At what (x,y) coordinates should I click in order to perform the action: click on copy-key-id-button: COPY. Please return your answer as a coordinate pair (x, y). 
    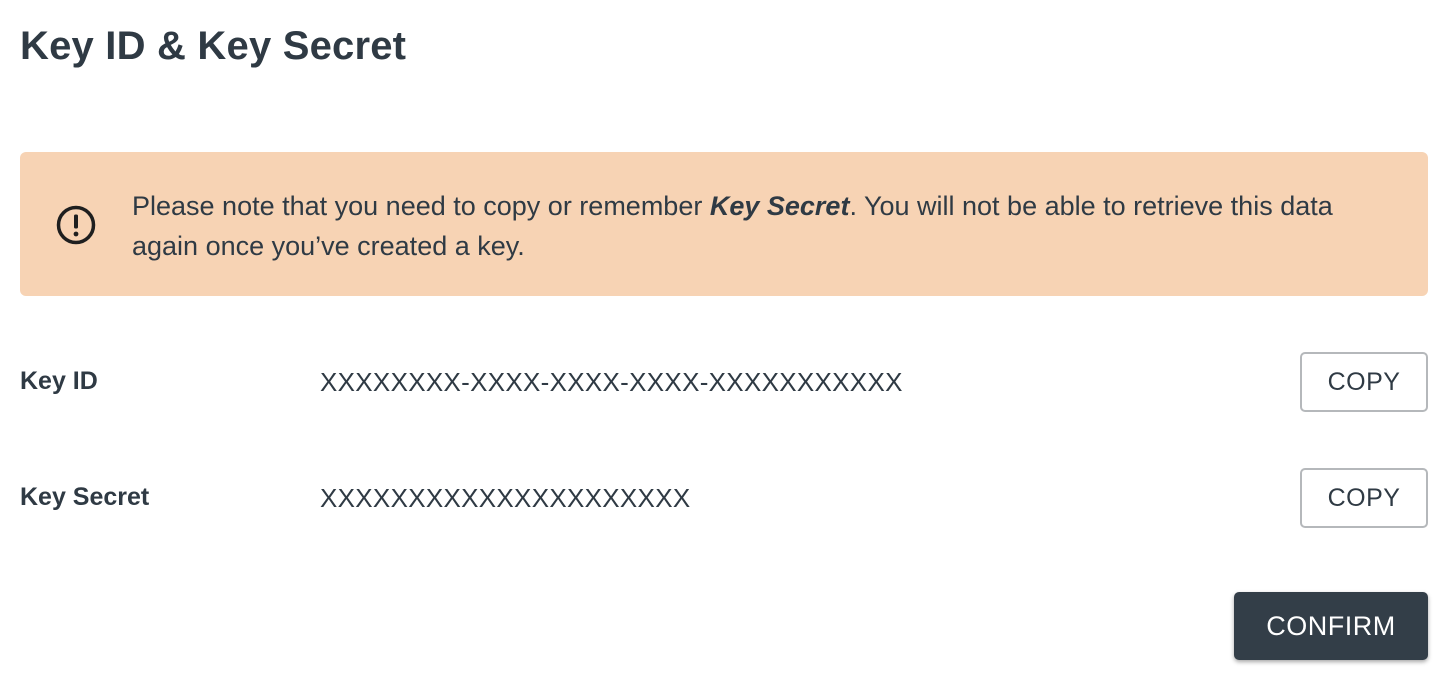
    Looking at the image, I should click on (1364, 382).